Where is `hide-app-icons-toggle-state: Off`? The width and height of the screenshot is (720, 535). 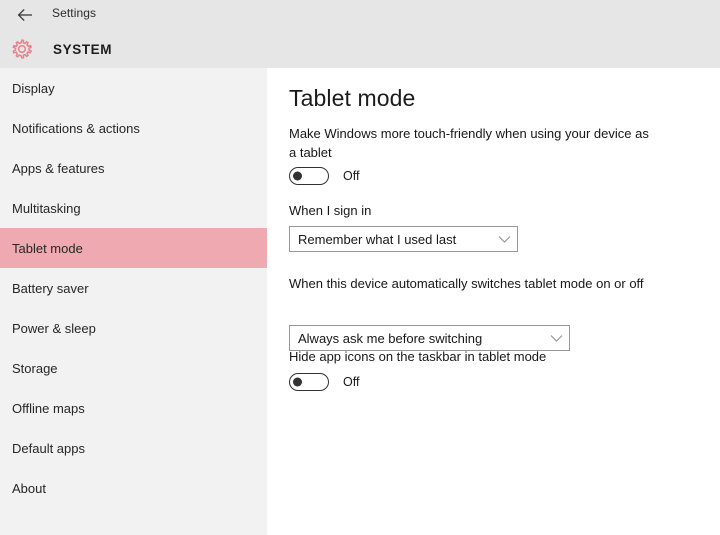
hide-app-icons-toggle-state: Off is located at coordinates (351, 382).